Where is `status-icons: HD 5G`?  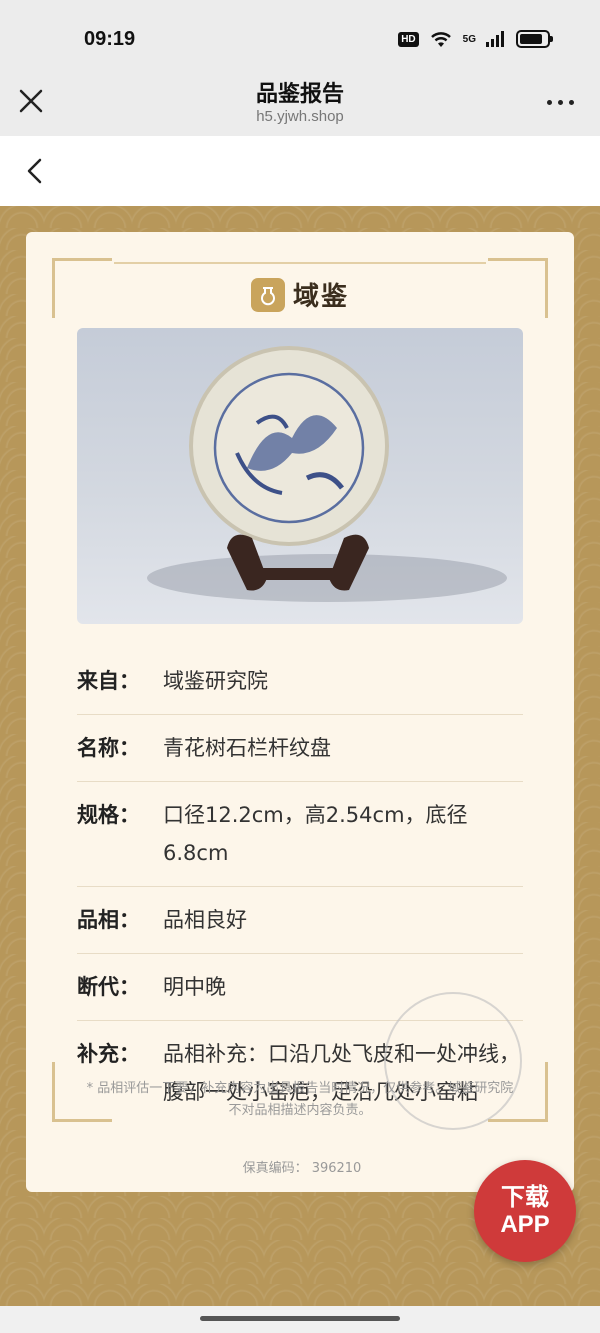
status-icons: HD 5G is located at coordinates (475, 39).